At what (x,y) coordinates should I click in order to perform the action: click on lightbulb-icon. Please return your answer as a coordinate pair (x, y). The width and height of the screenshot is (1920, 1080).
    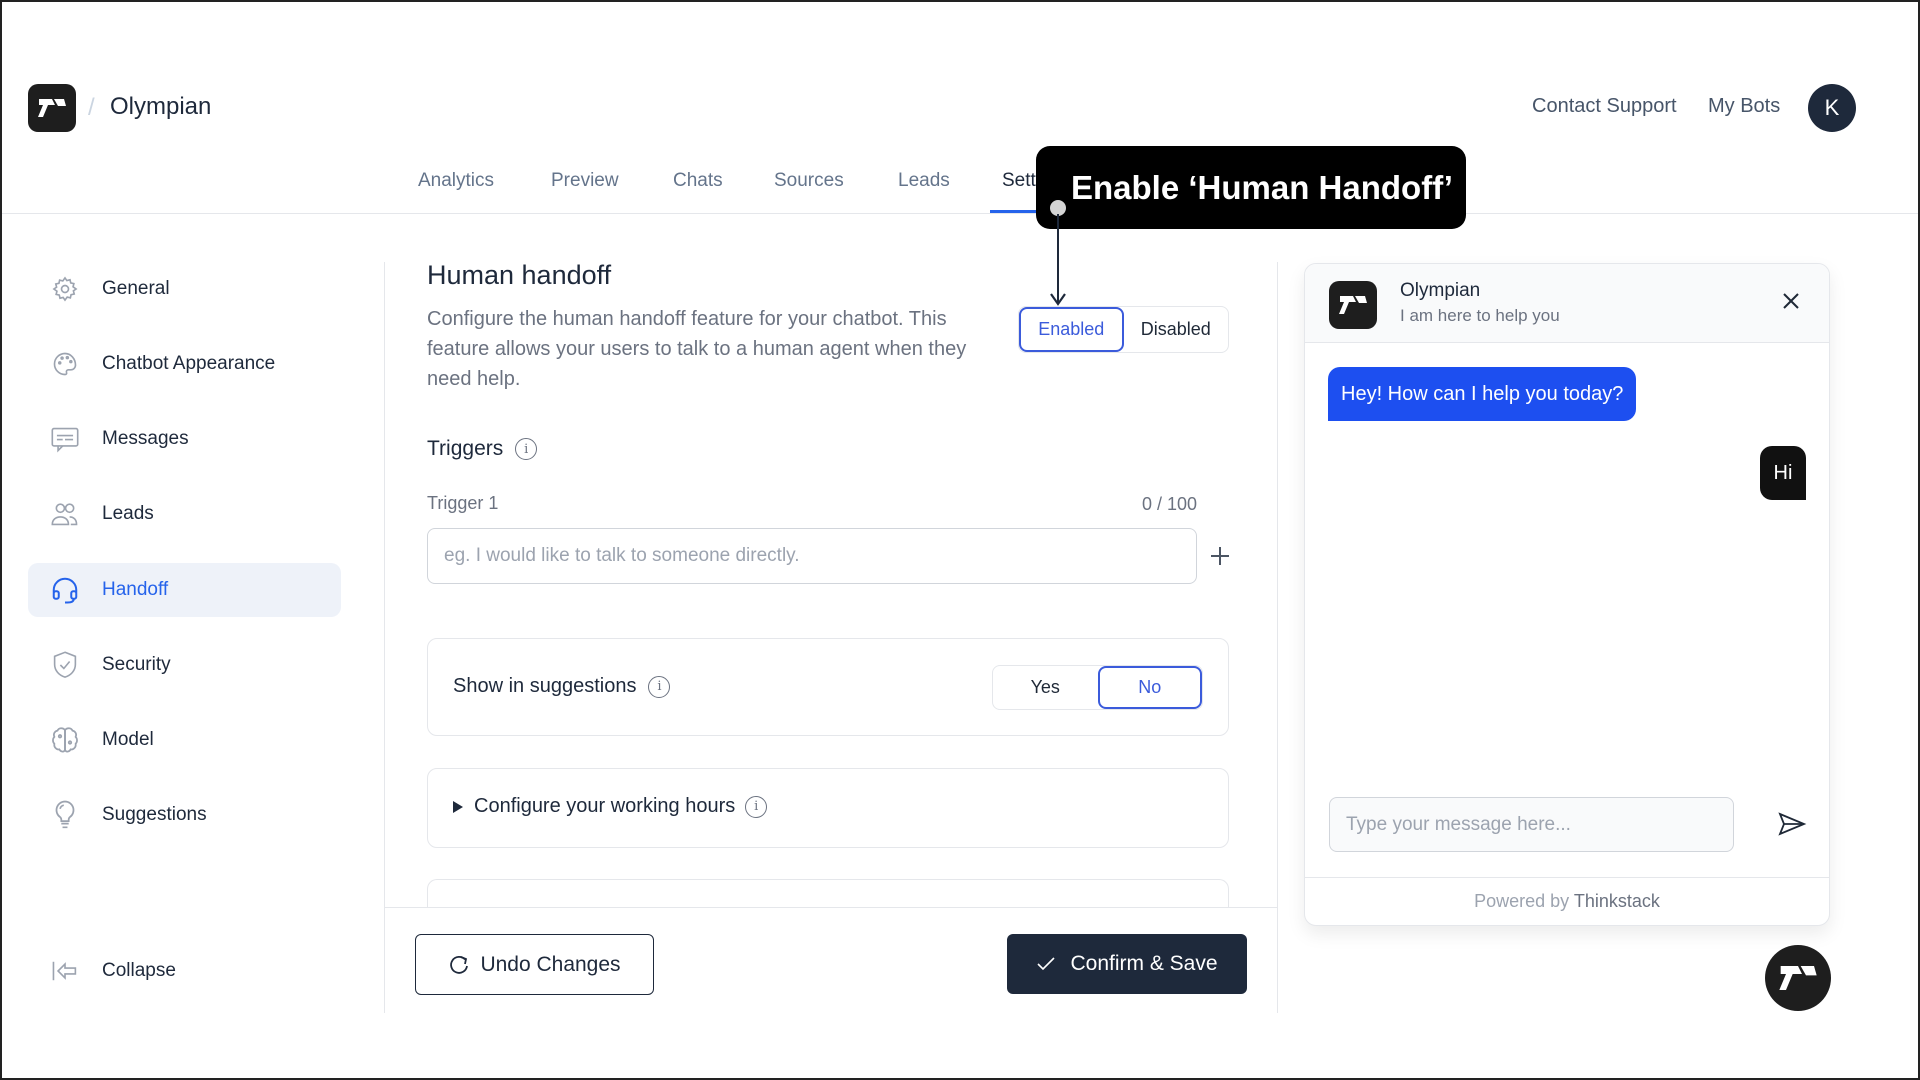
    Looking at the image, I should click on (65, 815).